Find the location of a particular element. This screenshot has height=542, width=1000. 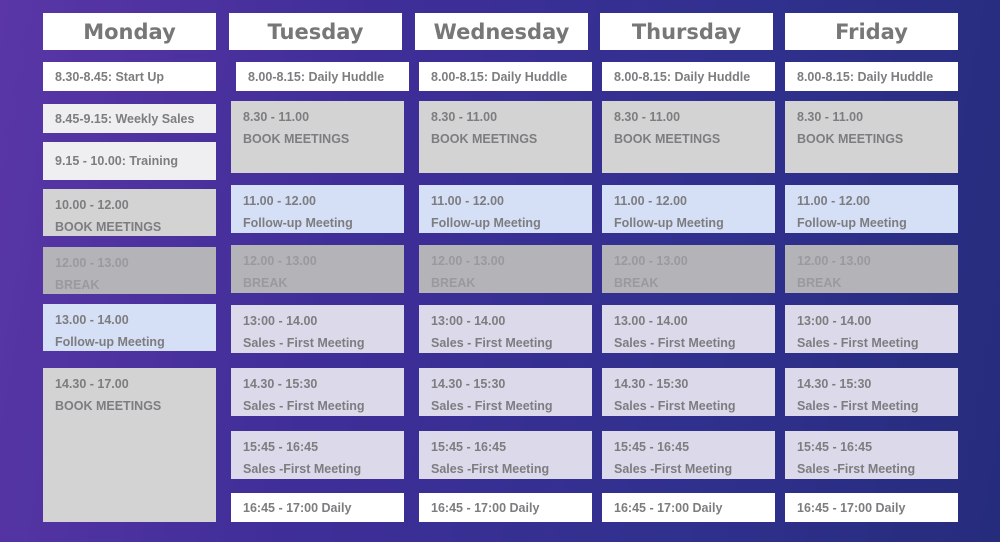

event-label: 8.45-9.15: Weekly Sales is located at coordinates (125, 118).